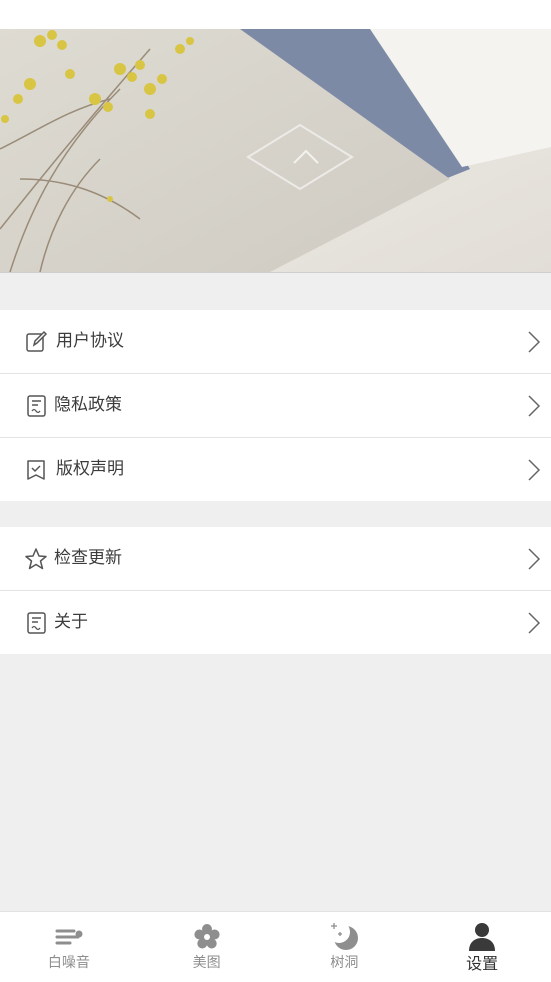  I want to click on tab-pictures: 美图, so click(207, 947).